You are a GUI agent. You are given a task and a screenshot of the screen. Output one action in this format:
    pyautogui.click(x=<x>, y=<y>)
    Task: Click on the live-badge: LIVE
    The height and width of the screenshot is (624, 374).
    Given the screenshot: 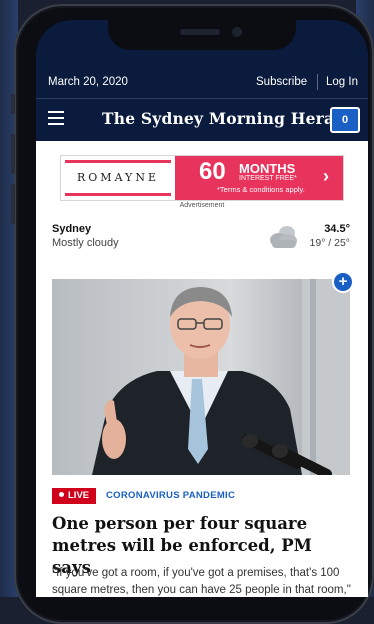 What is the action you would take?
    pyautogui.click(x=74, y=496)
    